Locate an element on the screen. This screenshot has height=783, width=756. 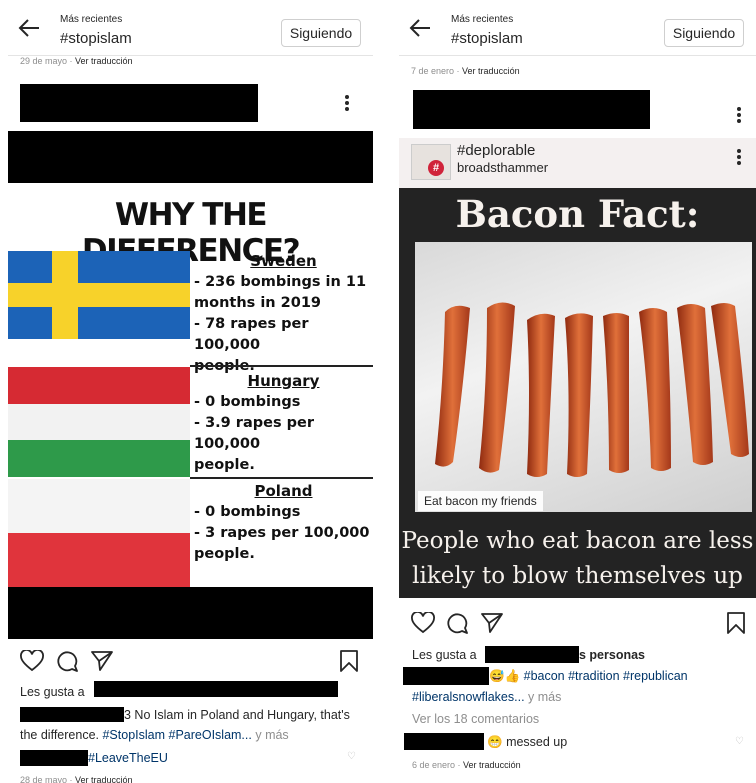
likes-line: Les gusta a is located at coordinates (52, 692).